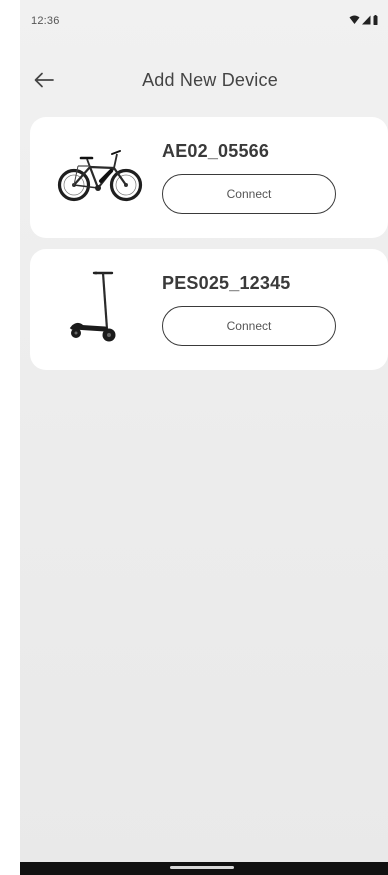 Image resolution: width=388 pixels, height=875 pixels. What do you see at coordinates (226, 283) in the screenshot?
I see `device-name: PES025_12345` at bounding box center [226, 283].